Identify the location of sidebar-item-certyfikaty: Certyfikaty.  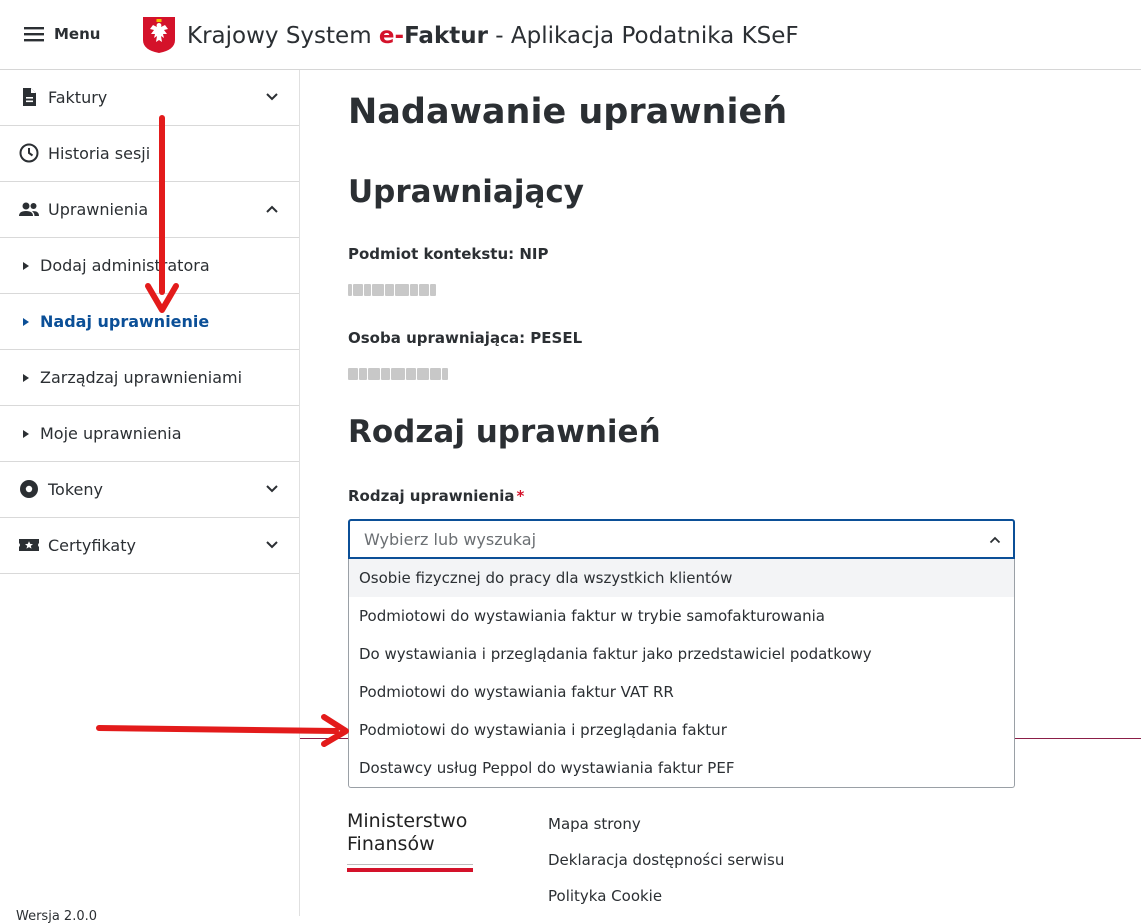
(149, 546).